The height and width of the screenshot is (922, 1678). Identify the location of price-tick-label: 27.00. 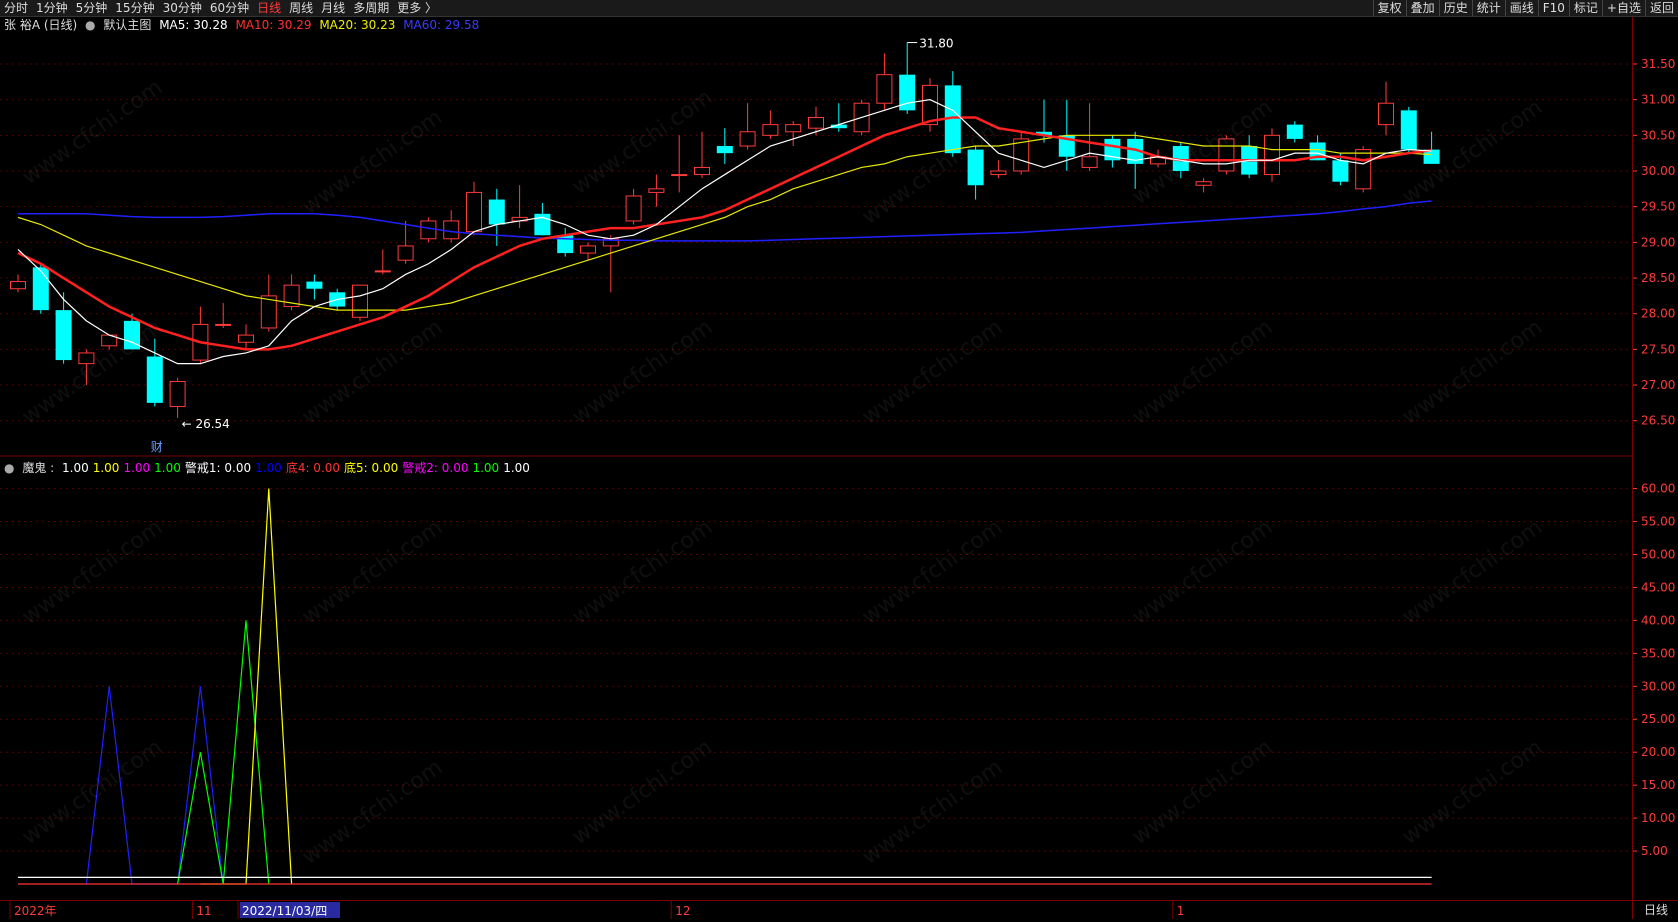
(1658, 385).